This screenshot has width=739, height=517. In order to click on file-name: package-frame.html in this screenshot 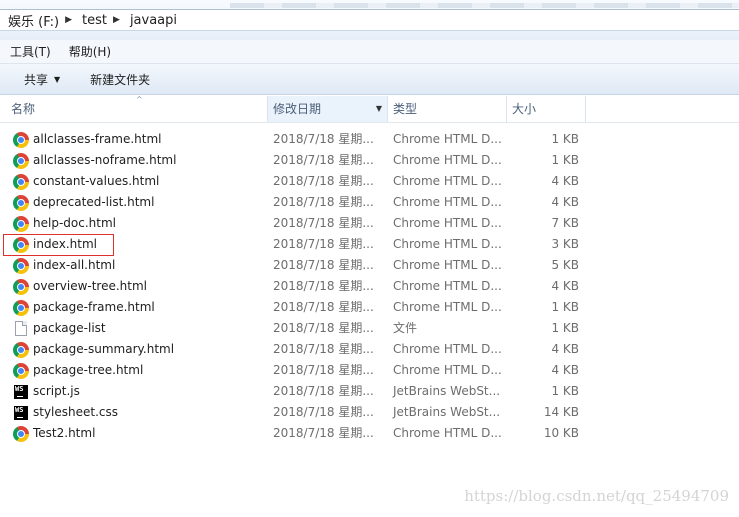, I will do `click(94, 307)`.